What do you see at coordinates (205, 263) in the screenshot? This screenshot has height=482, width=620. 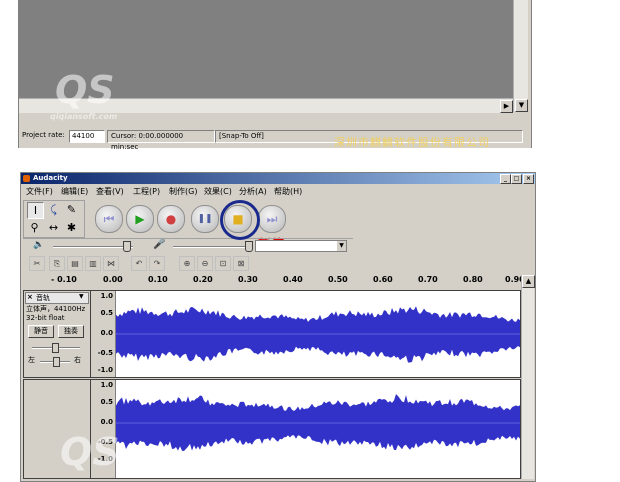 I see `zoom-out-icon: ⊖` at bounding box center [205, 263].